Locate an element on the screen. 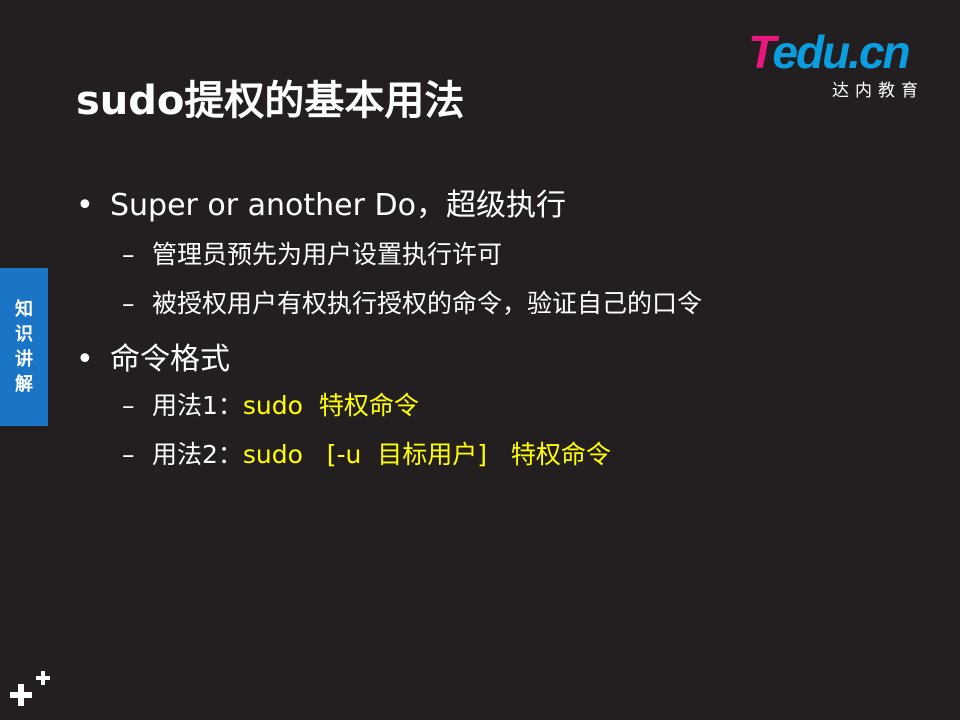 This screenshot has width=960, height=720. usage-label: 用法2： is located at coordinates (197, 454).